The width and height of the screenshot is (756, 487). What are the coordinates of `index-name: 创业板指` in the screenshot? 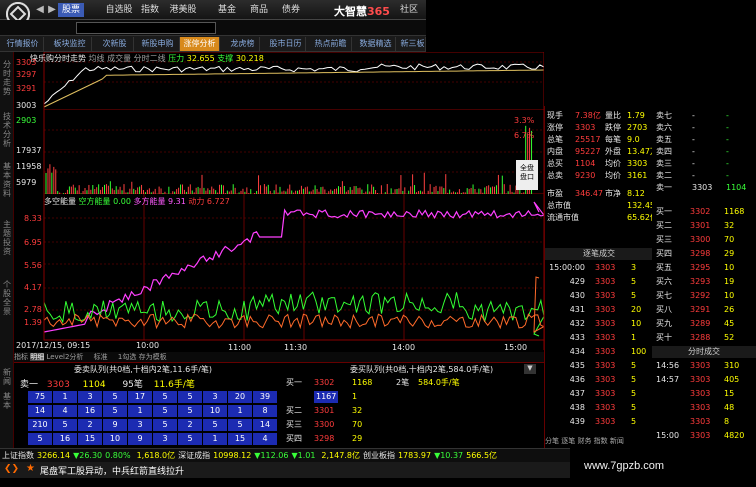 It's located at (379, 455).